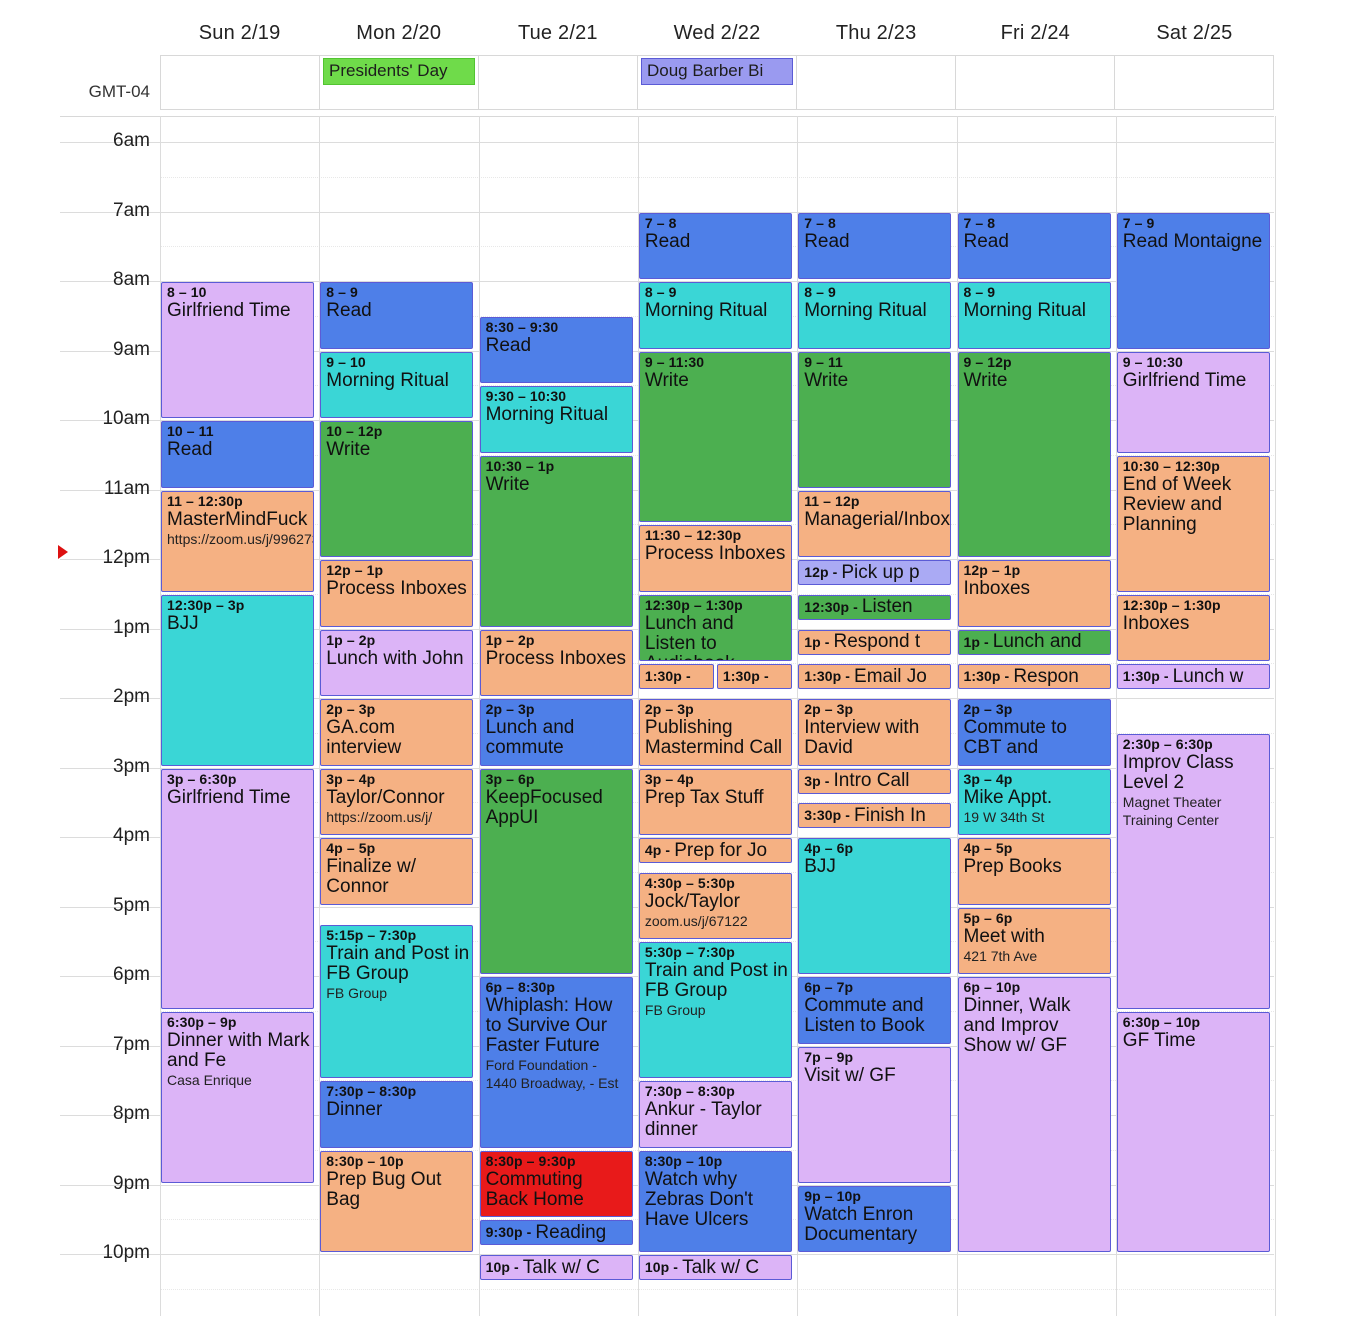 This screenshot has width=1362, height=1326. Describe the element at coordinates (1034, 677) in the screenshot. I see `calendar-event: 1:30p - Respon` at that location.